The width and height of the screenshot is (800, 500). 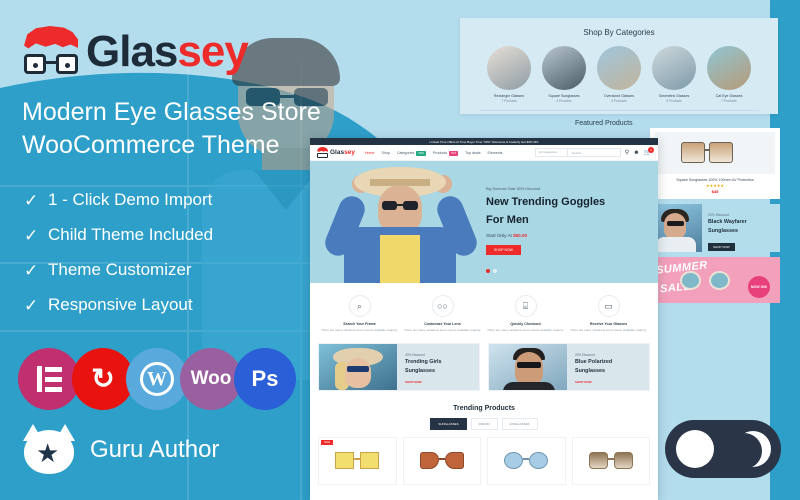 I want to click on feature-label: Child Theme Included, so click(x=131, y=234).